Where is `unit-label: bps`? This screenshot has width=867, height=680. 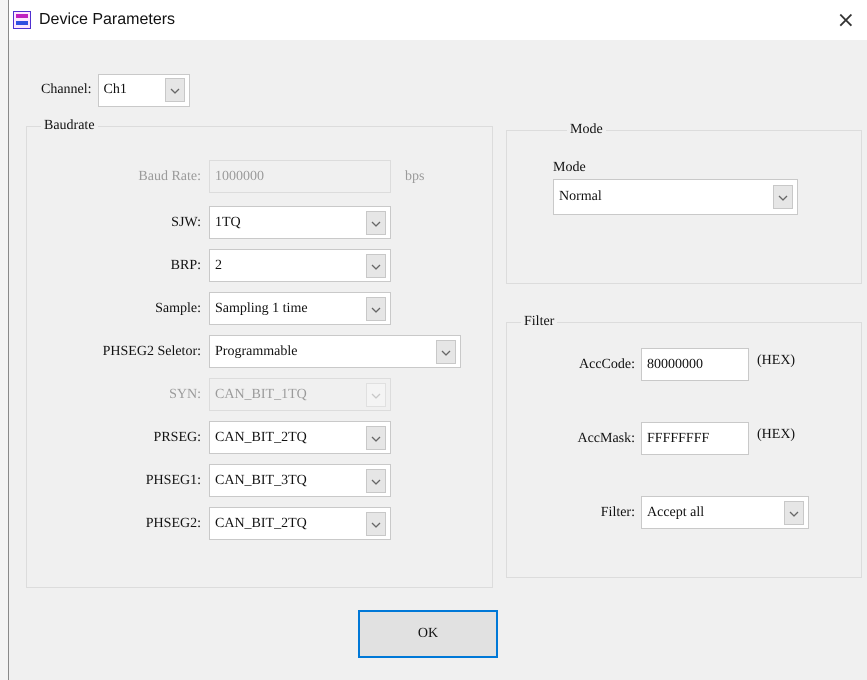 unit-label: bps is located at coordinates (414, 176).